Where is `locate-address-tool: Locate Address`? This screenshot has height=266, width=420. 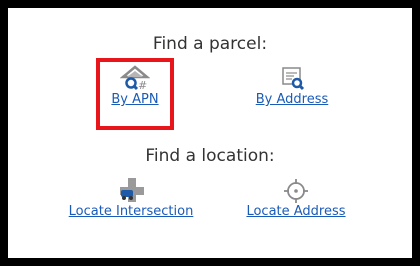 locate-address-tool: Locate Address is located at coordinates (296, 197).